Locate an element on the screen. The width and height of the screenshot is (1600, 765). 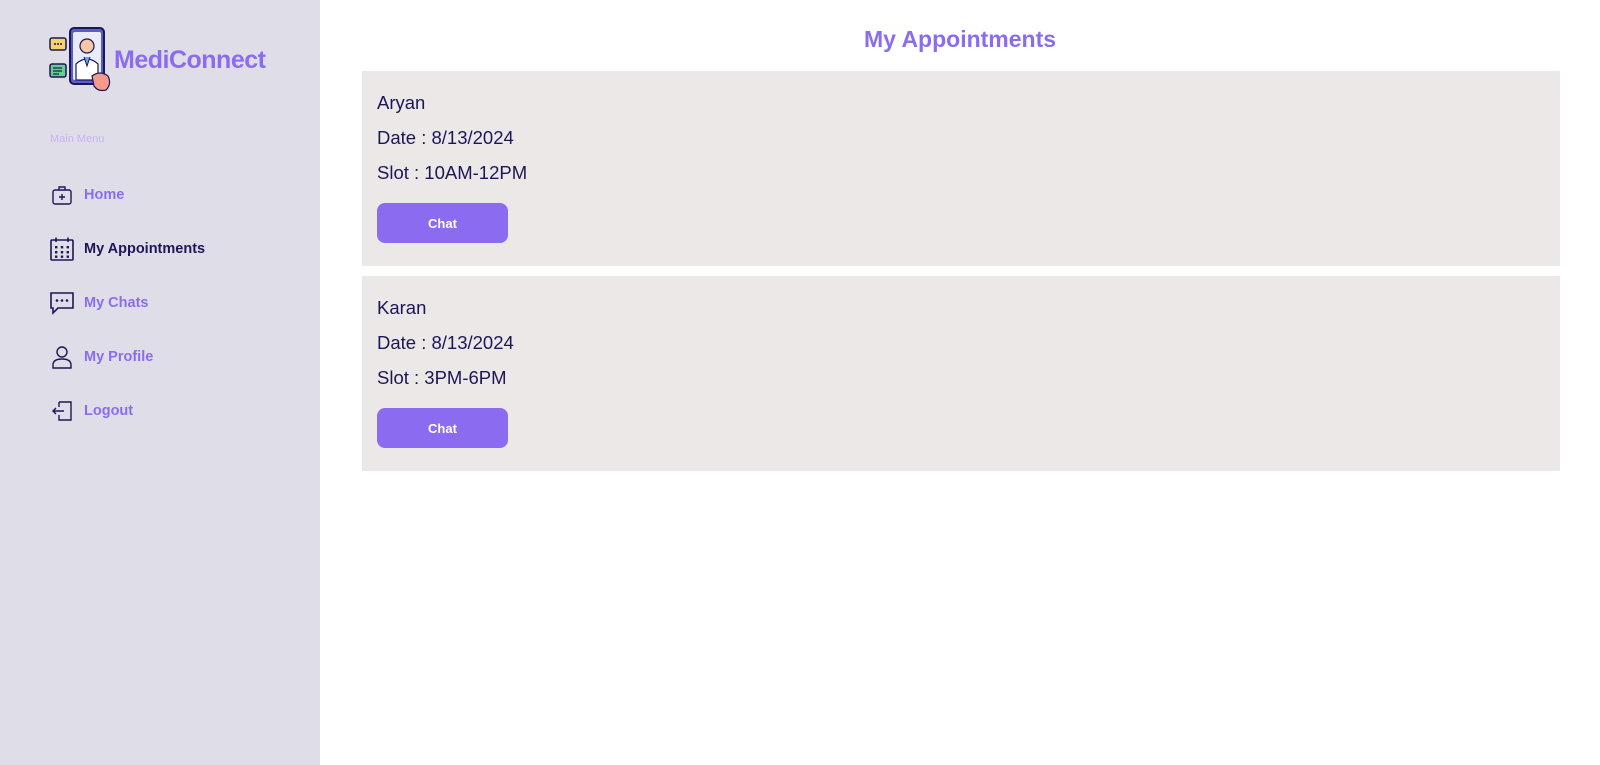
sidebar-item-my-appointments: My Appointments is located at coordinates (168, 249).